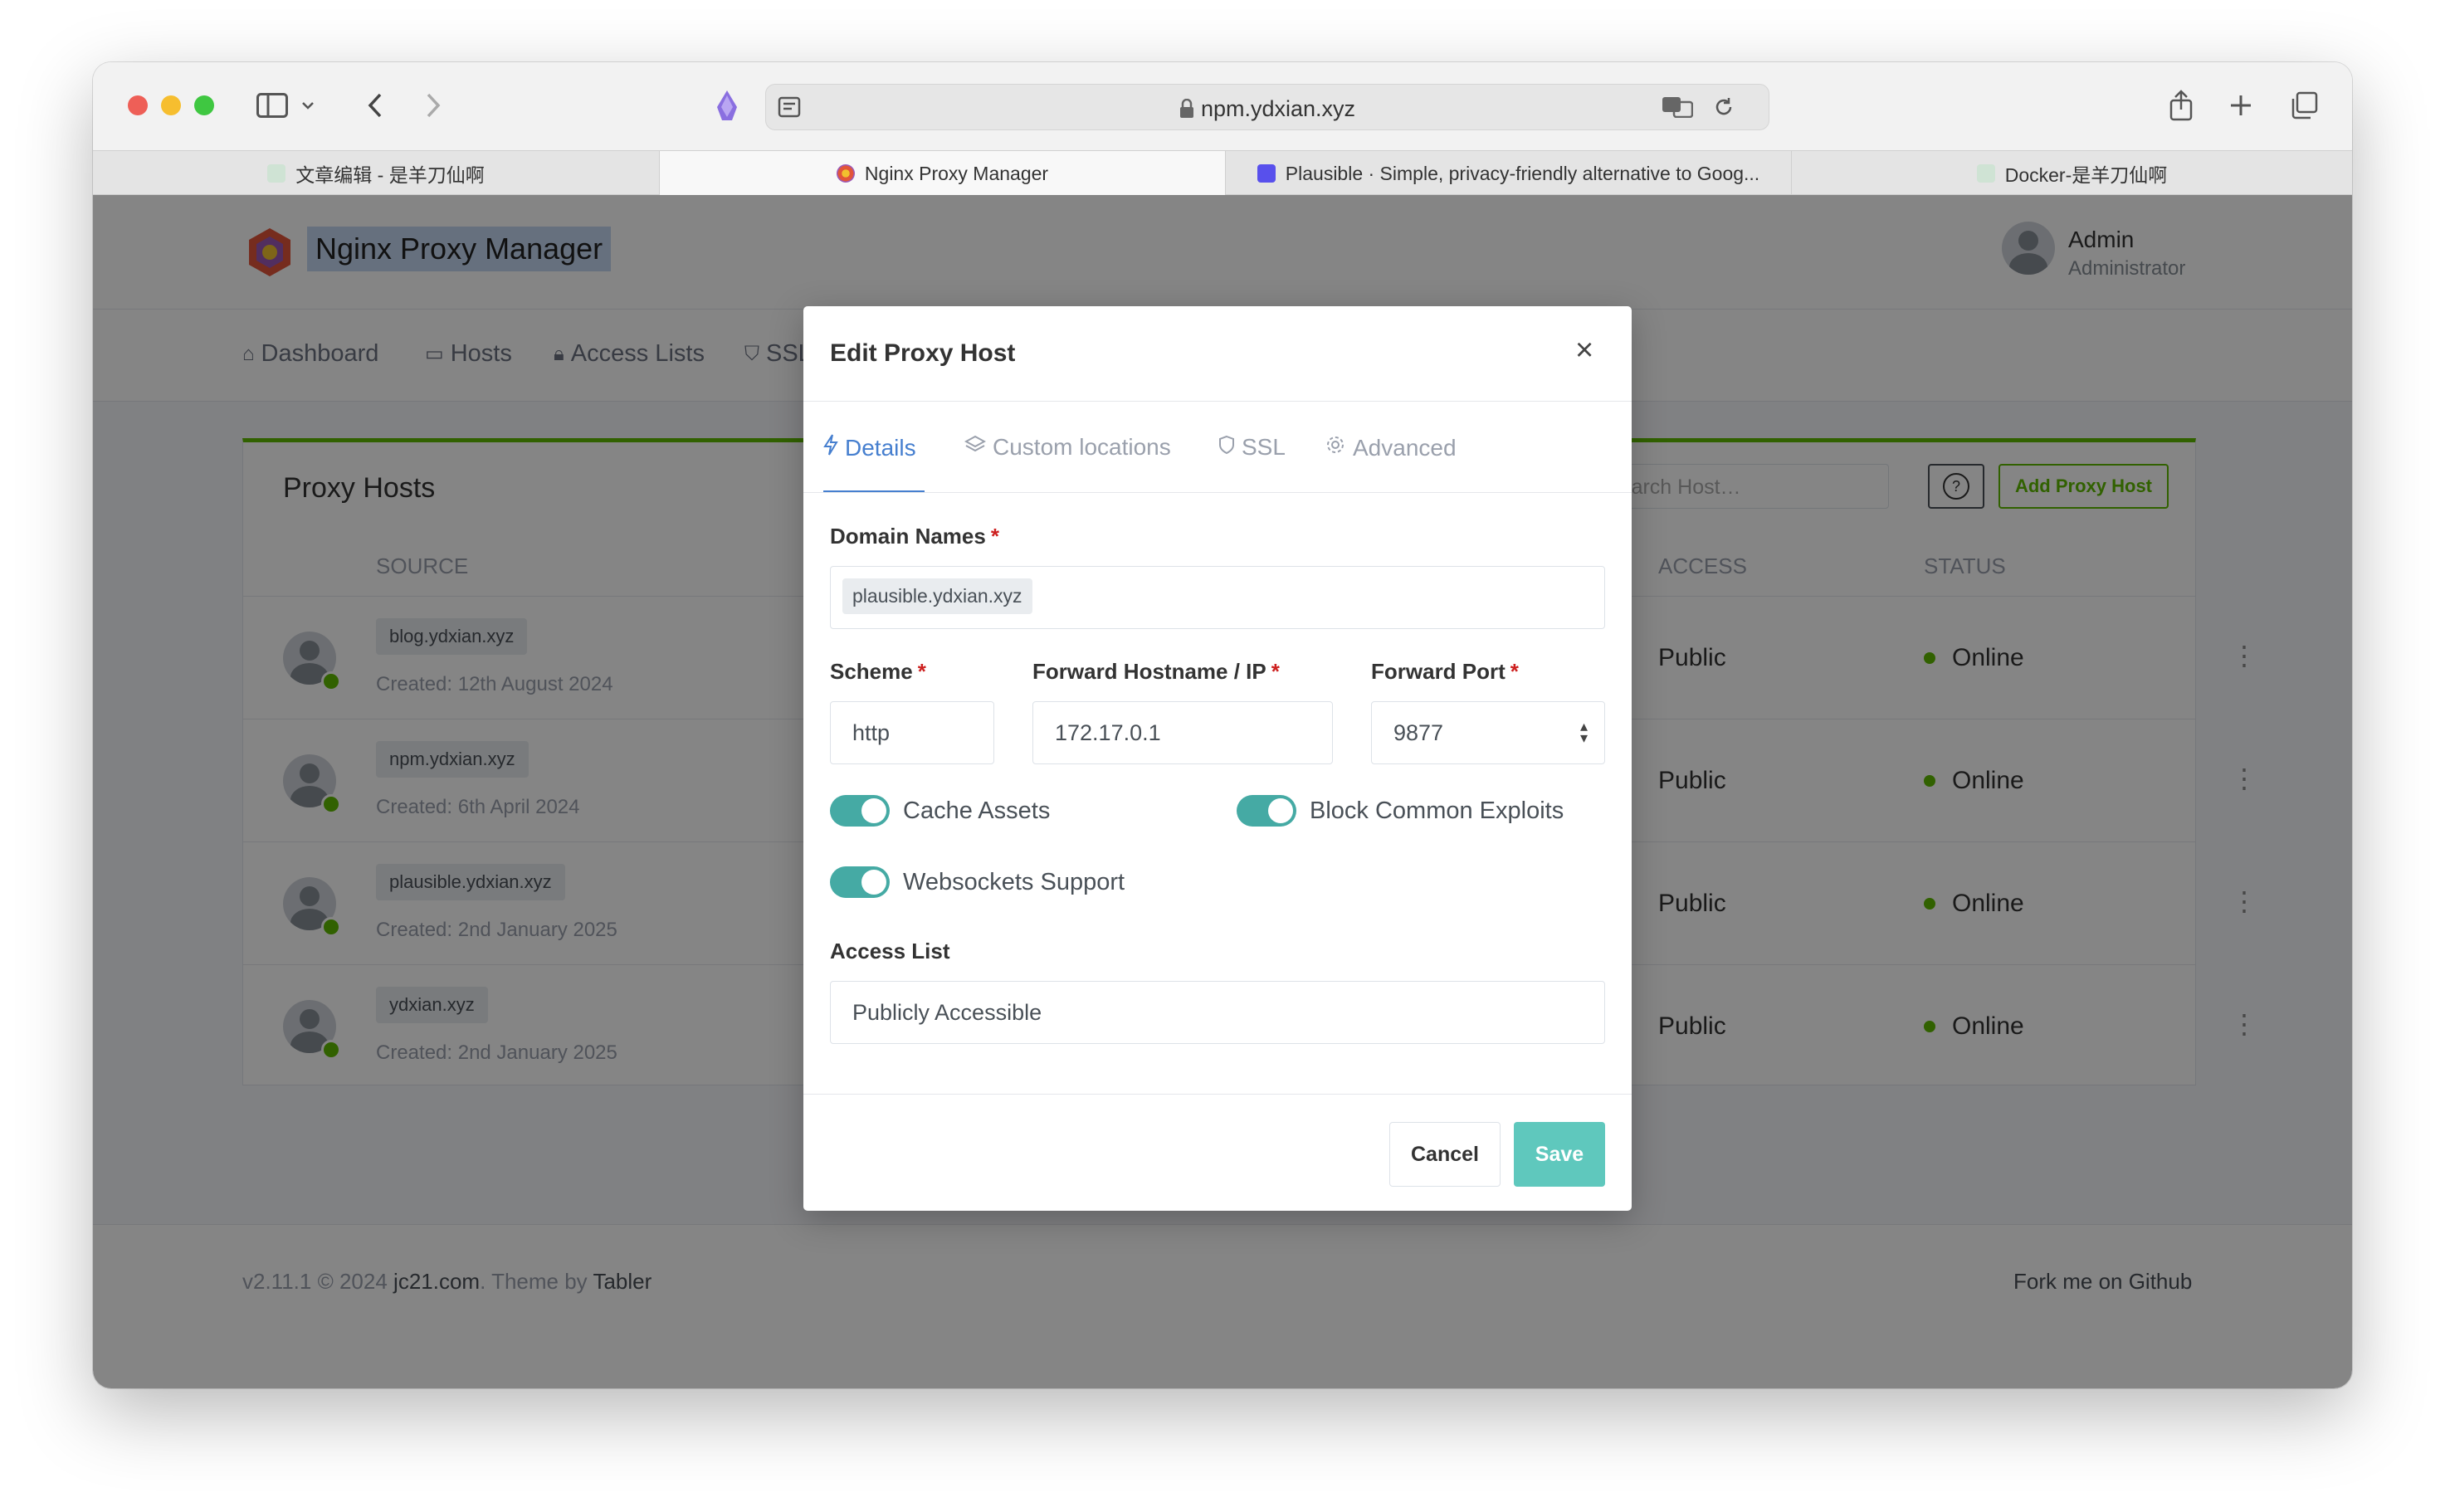 The width and height of the screenshot is (2445, 1512). I want to click on tab-advanced: Advanced, so click(1391, 447).